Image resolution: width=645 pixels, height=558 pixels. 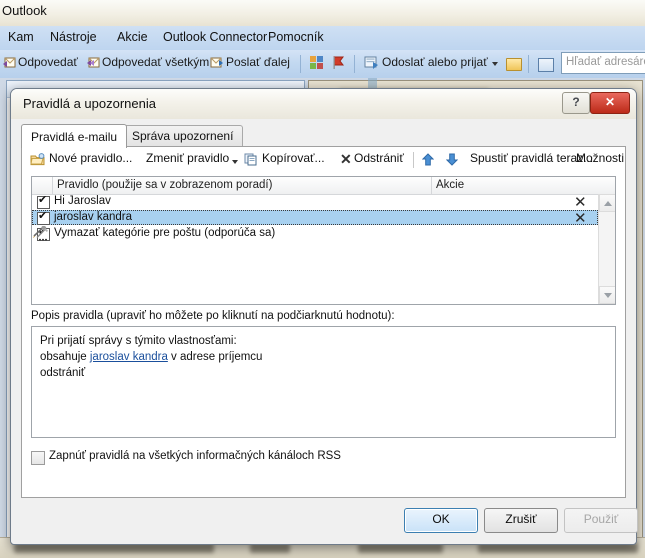 I want to click on rule-name: jaroslav kandra, so click(x=93, y=217).